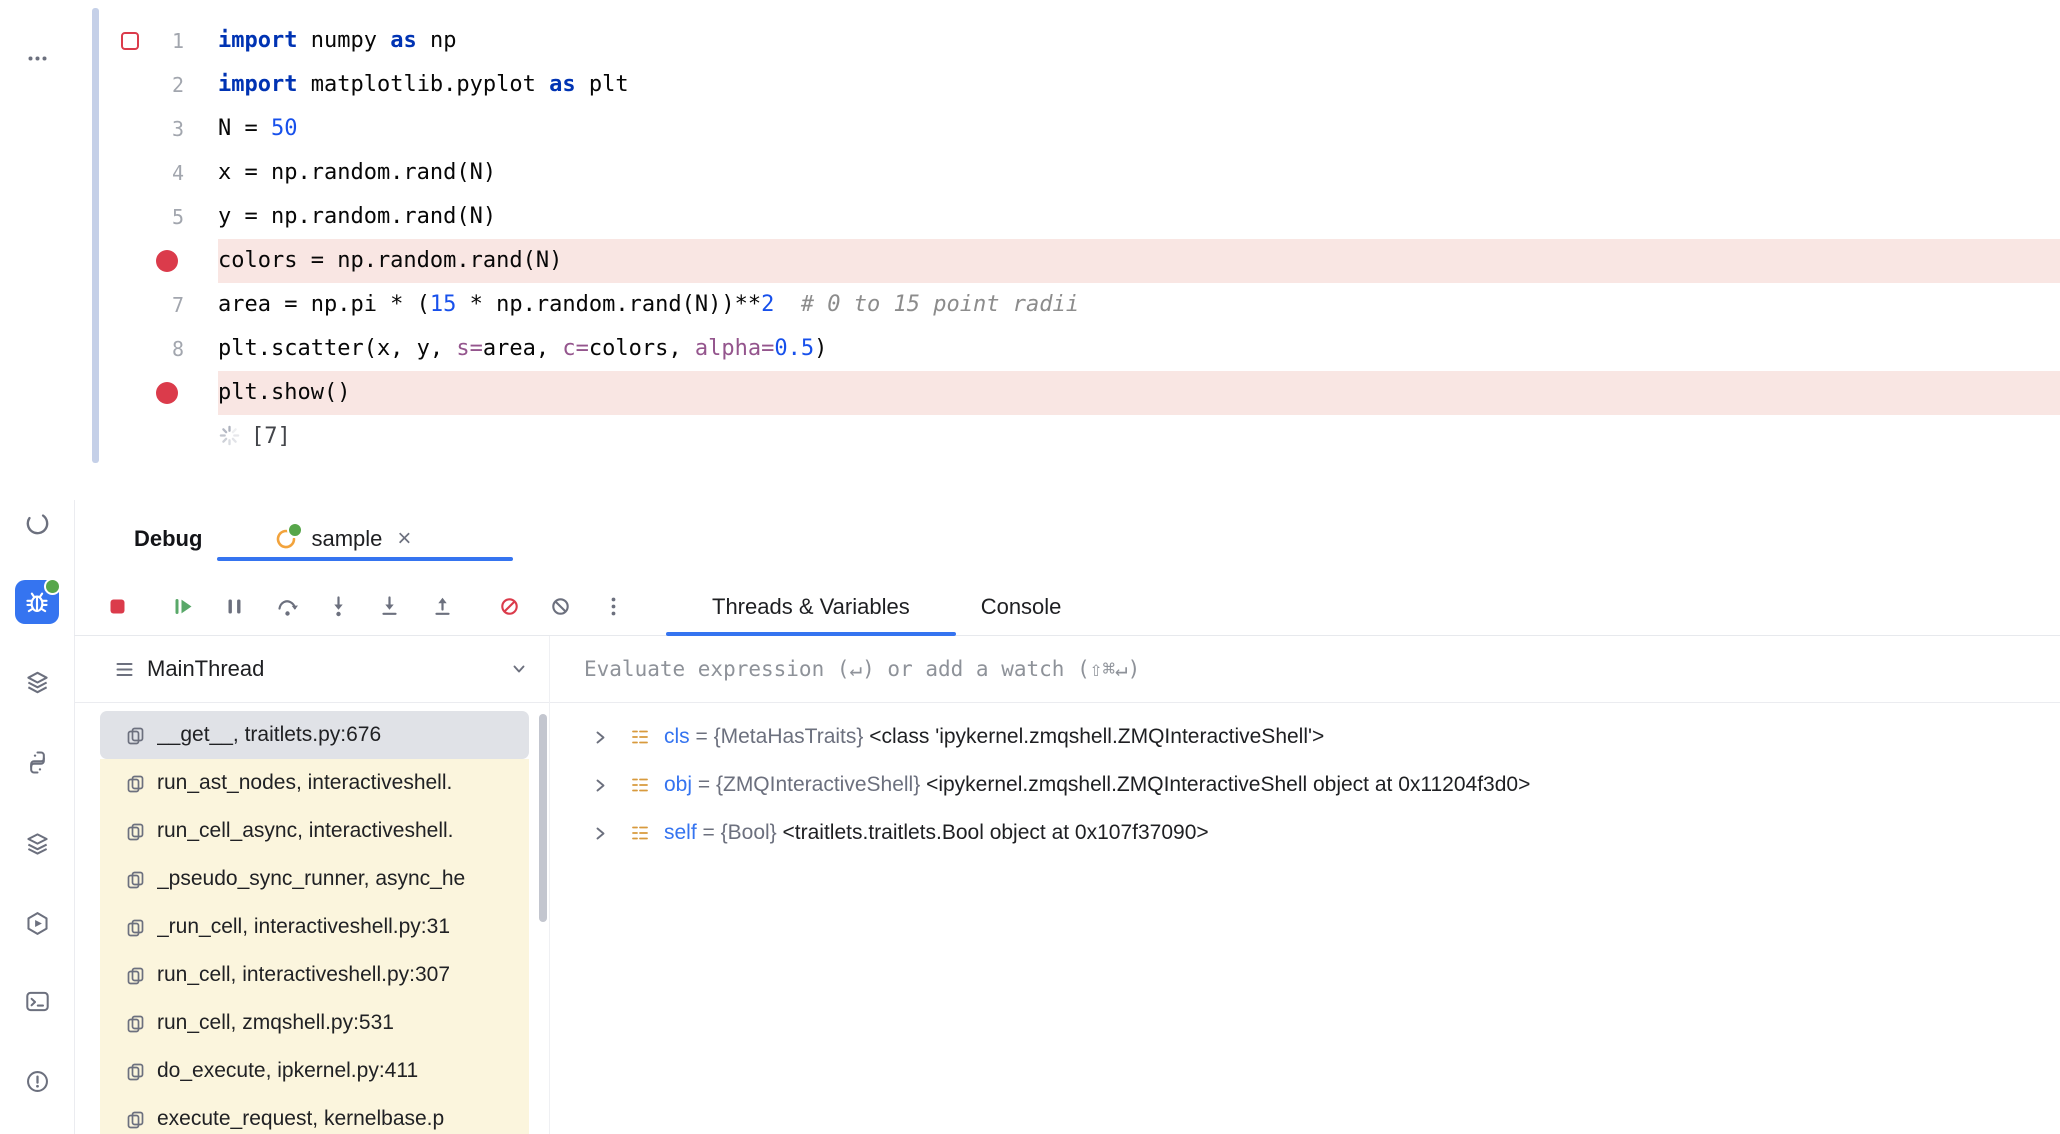 The width and height of the screenshot is (2060, 1134). Describe the element at coordinates (177, 305) in the screenshot. I see `line-number: 7` at that location.